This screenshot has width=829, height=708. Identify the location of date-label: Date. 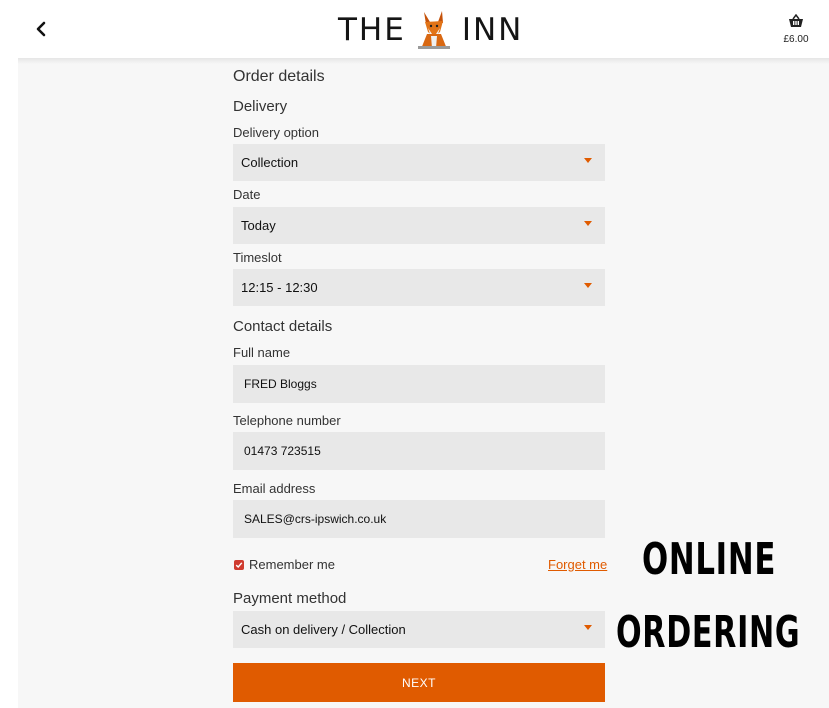
(247, 194).